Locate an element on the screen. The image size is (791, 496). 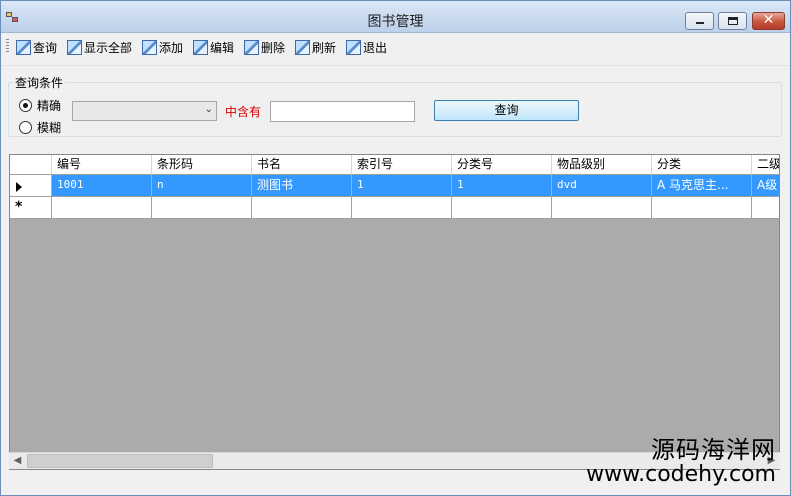
table-cell: n is located at coordinates (202, 186).